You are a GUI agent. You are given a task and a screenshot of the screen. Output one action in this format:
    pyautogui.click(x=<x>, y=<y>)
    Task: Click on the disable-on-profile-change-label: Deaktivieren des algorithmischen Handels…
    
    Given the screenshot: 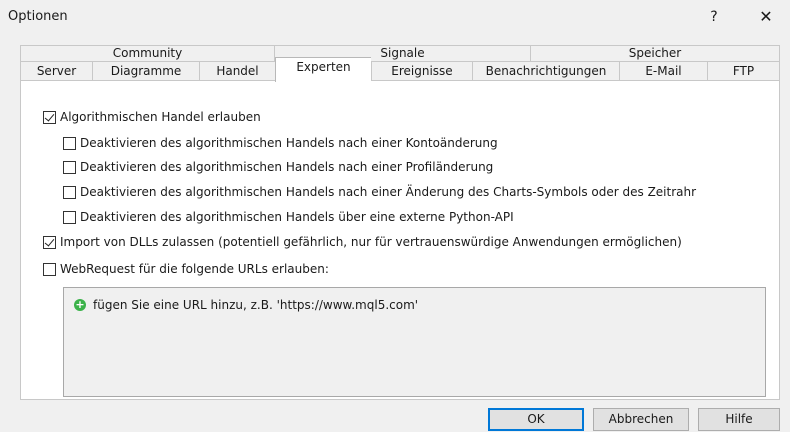 What is the action you would take?
    pyautogui.click(x=287, y=167)
    